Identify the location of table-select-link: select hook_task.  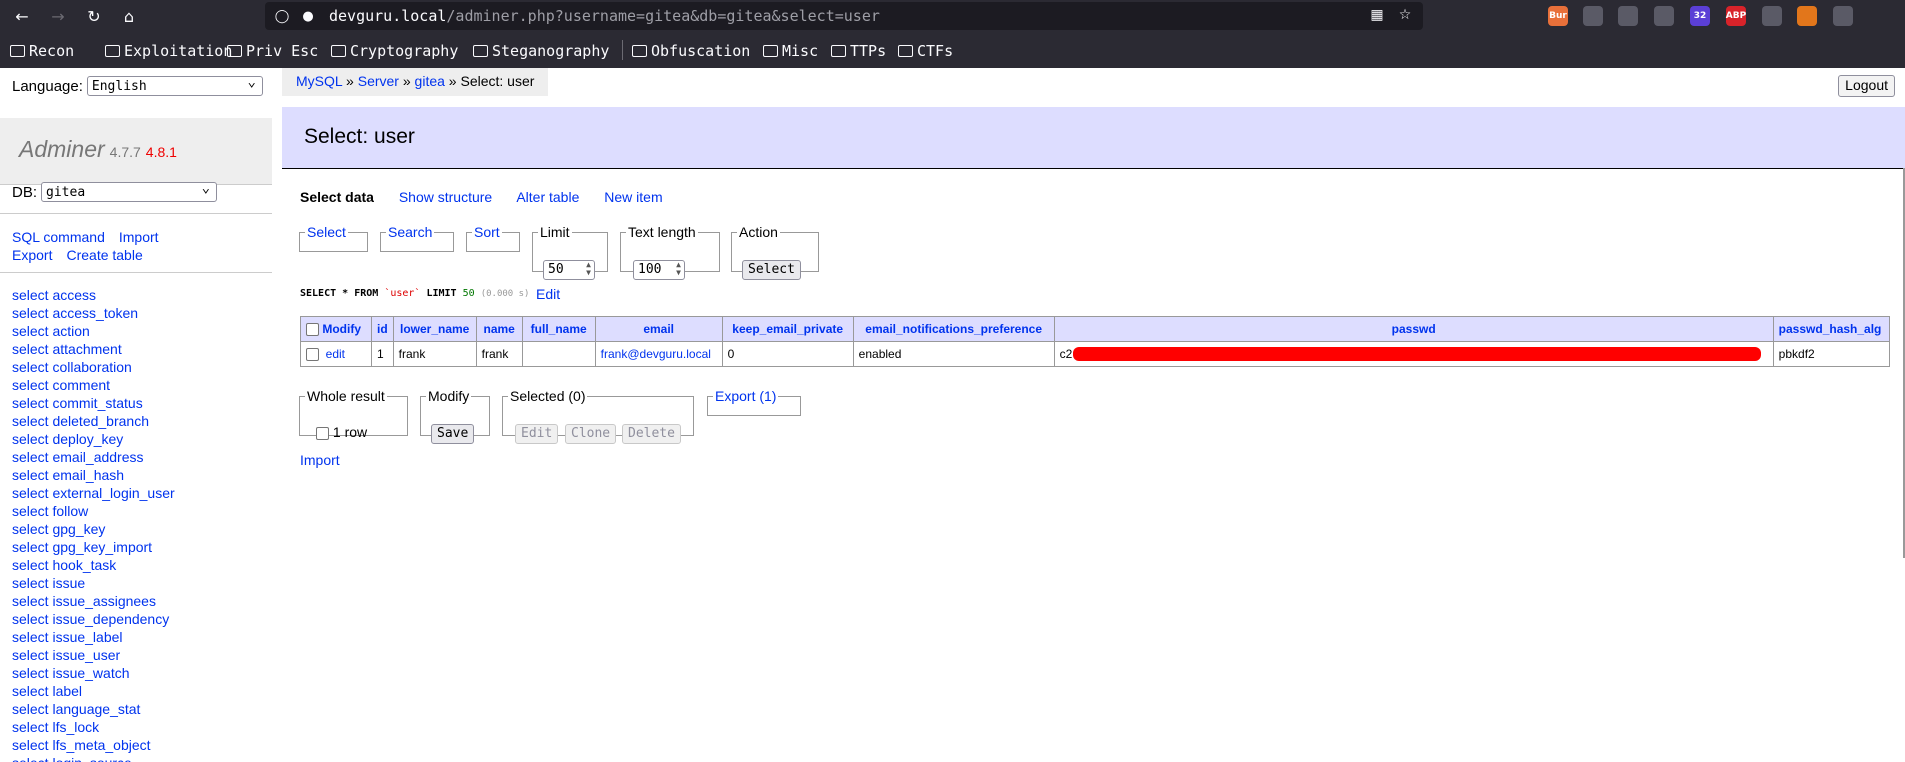
(64, 565).